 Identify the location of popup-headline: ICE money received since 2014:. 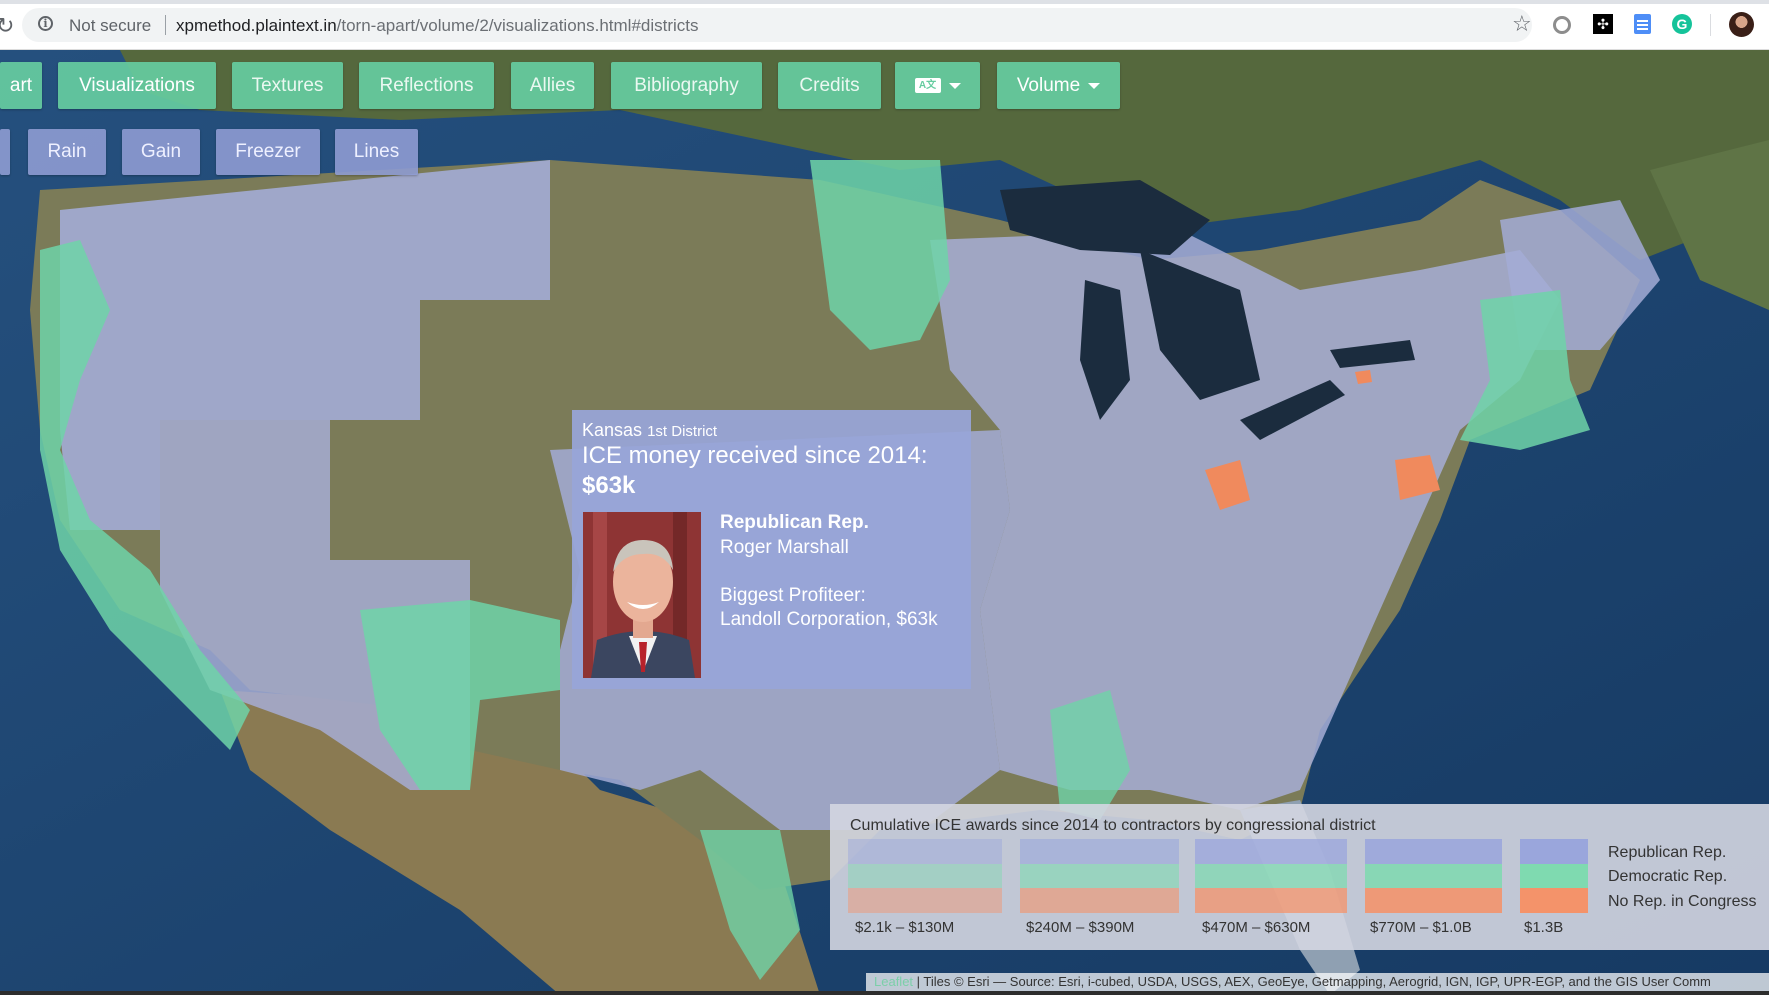
(755, 455).